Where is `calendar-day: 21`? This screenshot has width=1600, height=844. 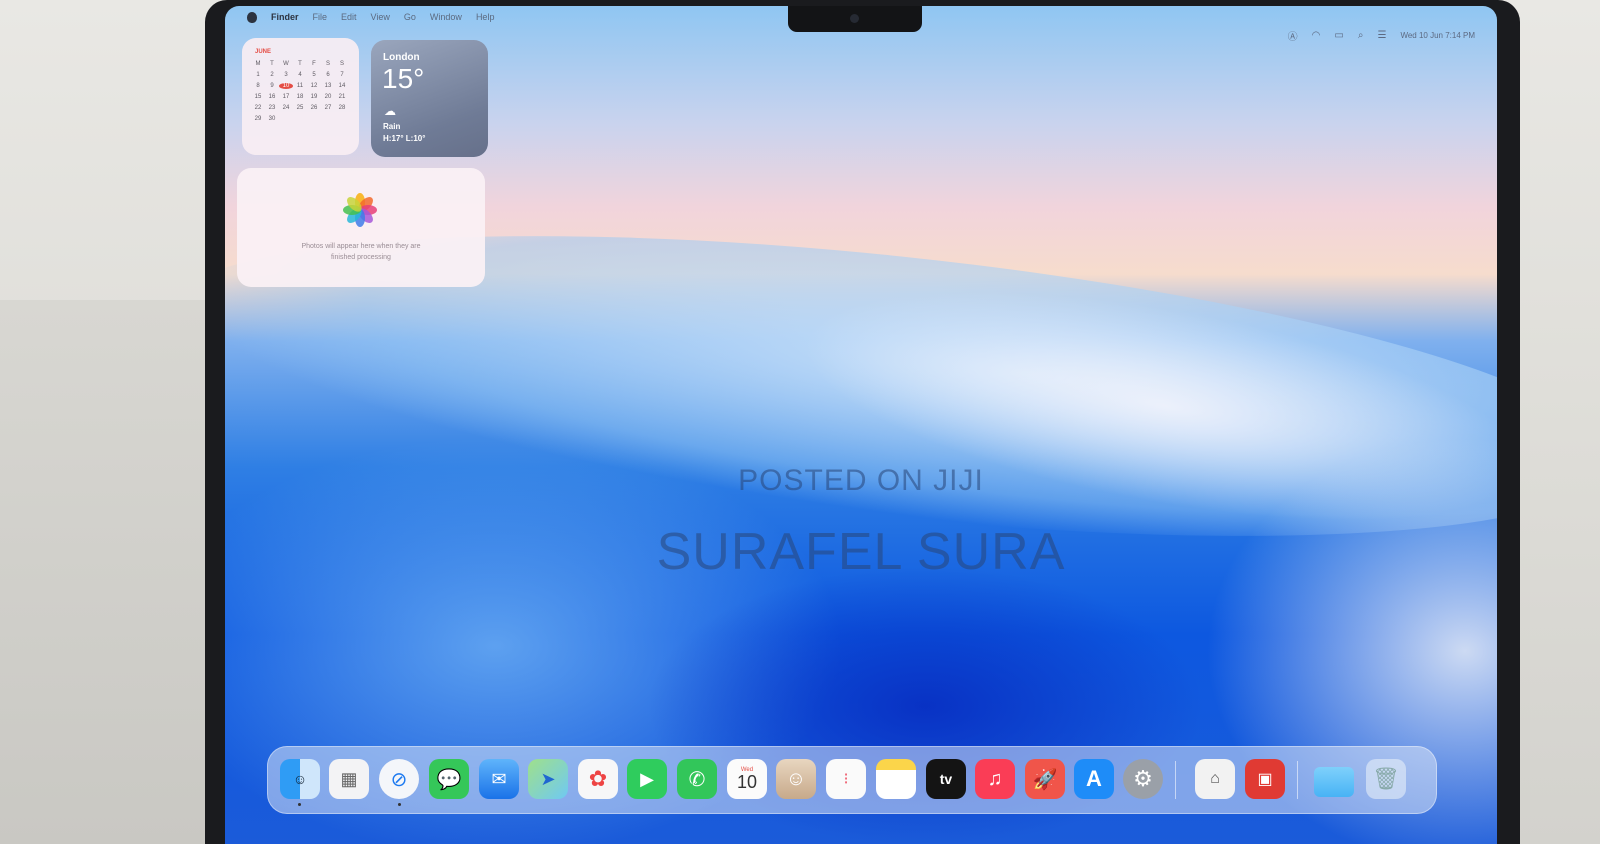 calendar-day: 21 is located at coordinates (342, 97).